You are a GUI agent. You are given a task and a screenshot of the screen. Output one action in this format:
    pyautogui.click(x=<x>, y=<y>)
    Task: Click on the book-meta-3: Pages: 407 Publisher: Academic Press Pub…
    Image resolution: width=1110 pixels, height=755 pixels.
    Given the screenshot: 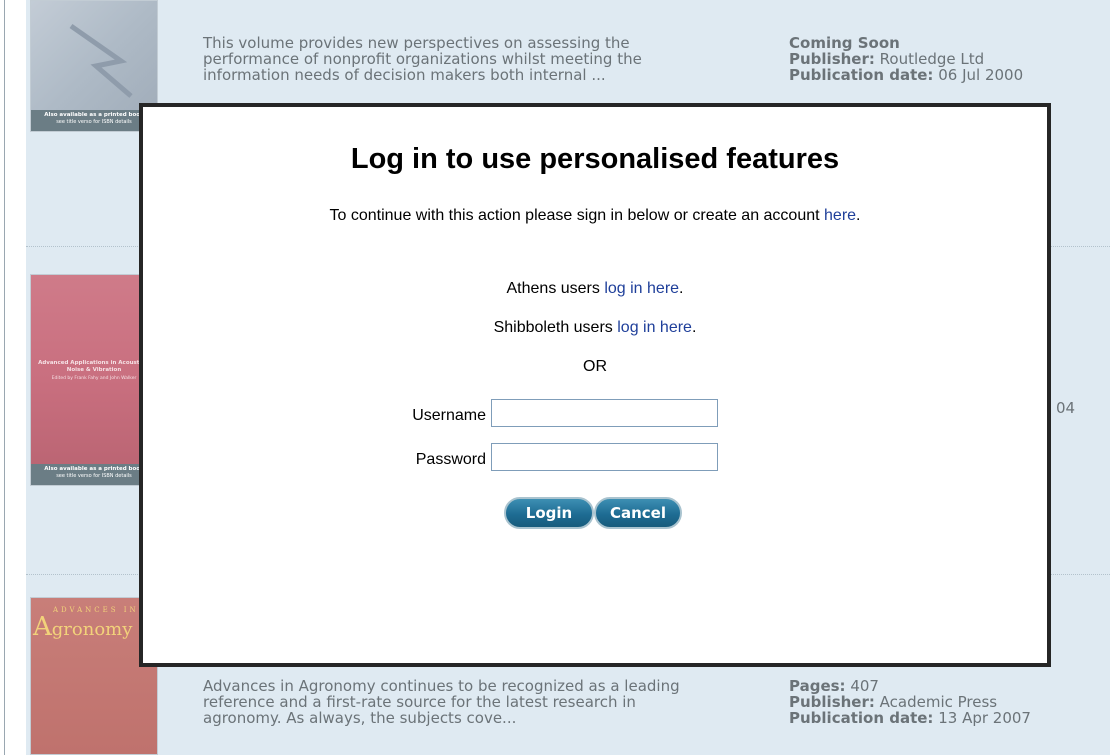 What is the action you would take?
    pyautogui.click(x=944, y=702)
    